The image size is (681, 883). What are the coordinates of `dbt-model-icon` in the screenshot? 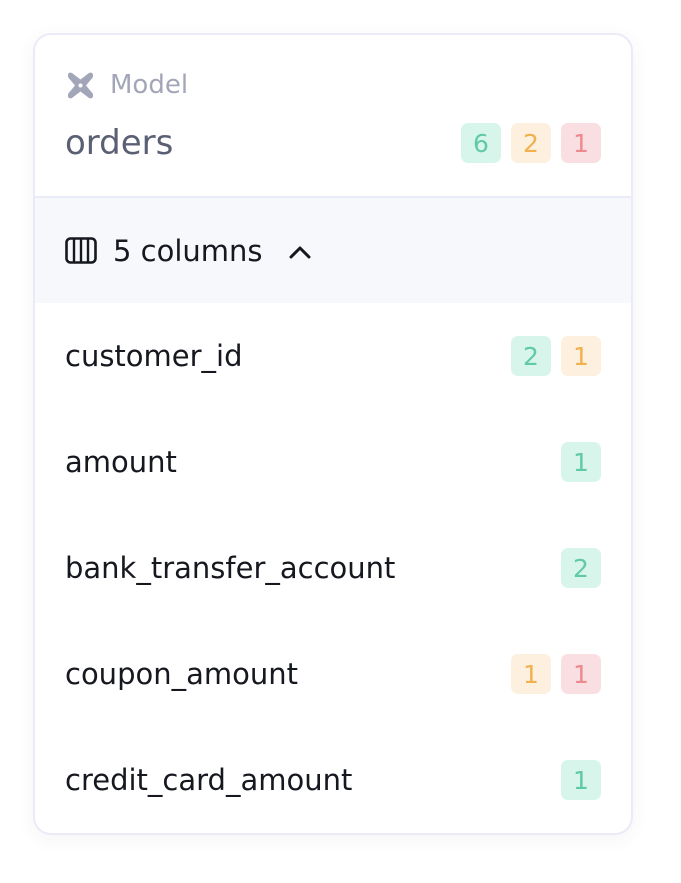 It's located at (80, 85).